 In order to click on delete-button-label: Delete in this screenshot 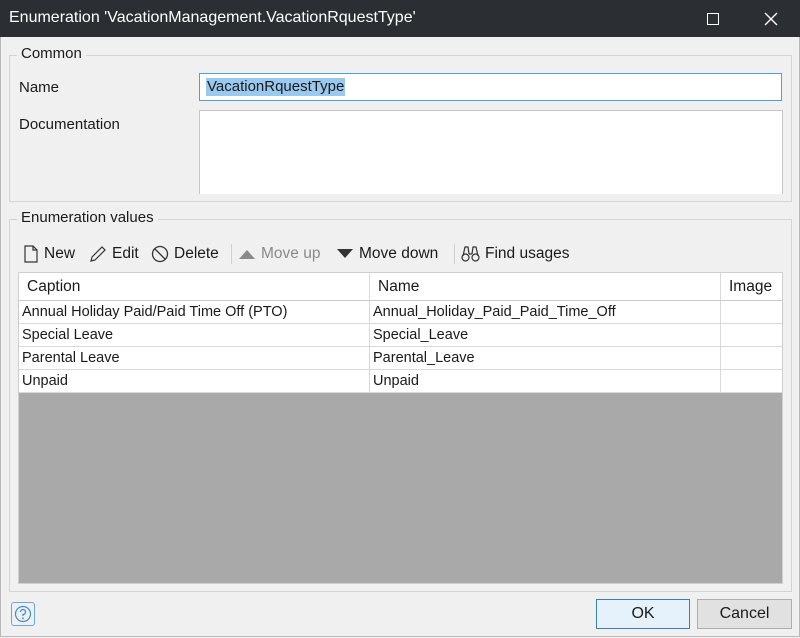, I will do `click(196, 253)`.